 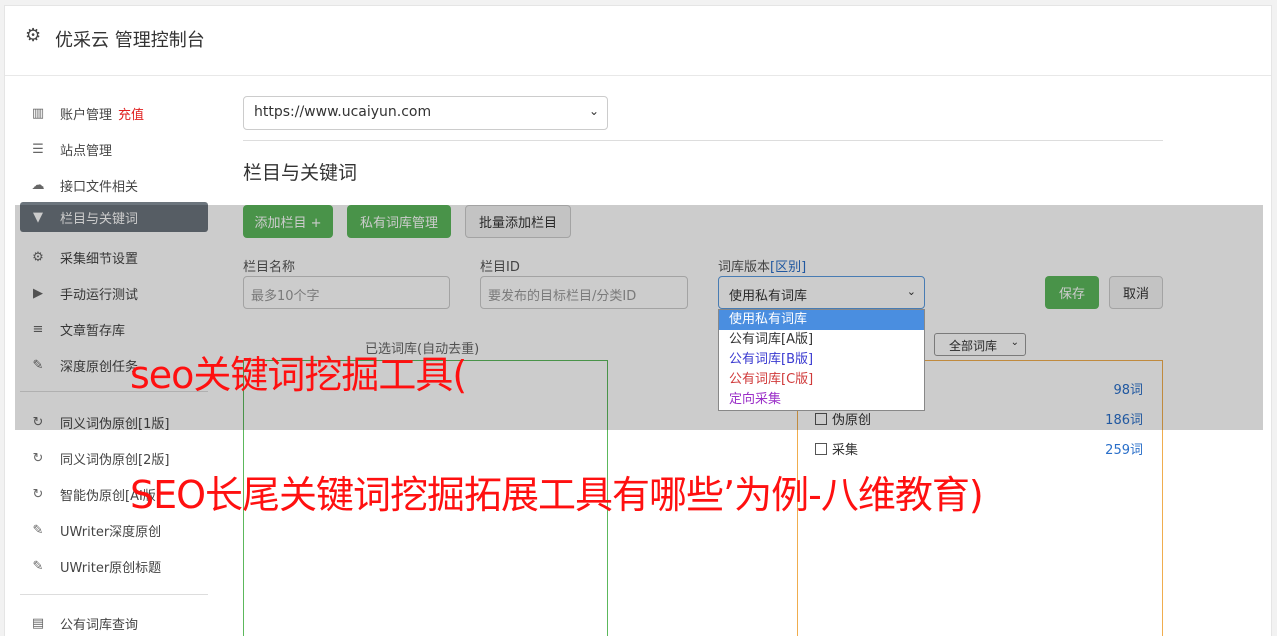 What do you see at coordinates (38, 149) in the screenshot?
I see `server-icon: ☰` at bounding box center [38, 149].